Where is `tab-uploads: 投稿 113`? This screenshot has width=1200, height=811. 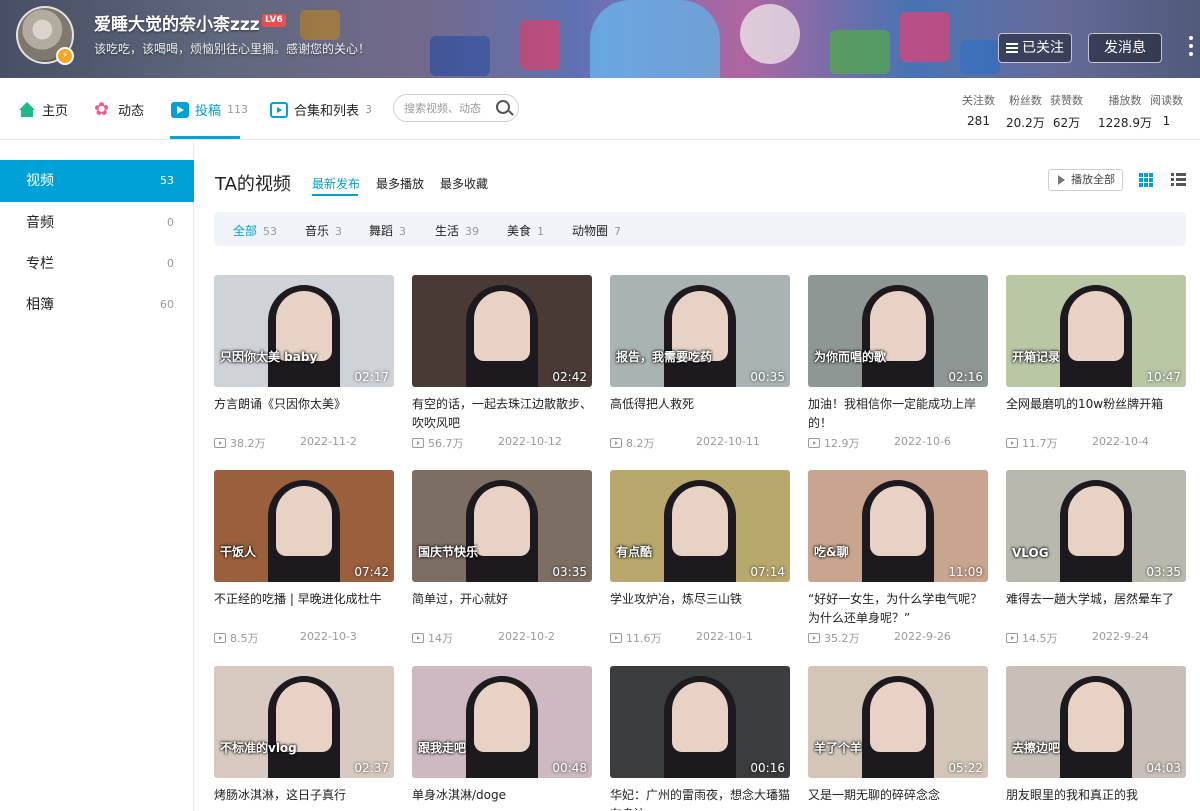 tab-uploads: 投稿 113 is located at coordinates (209, 109).